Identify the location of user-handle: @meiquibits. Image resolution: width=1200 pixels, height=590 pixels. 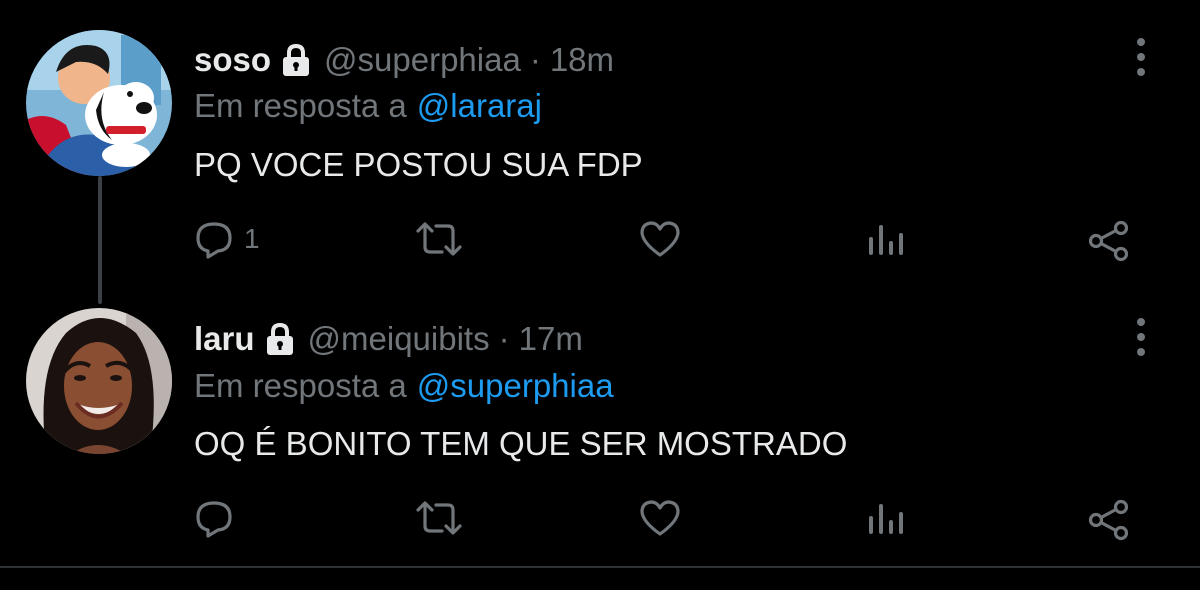
(399, 339).